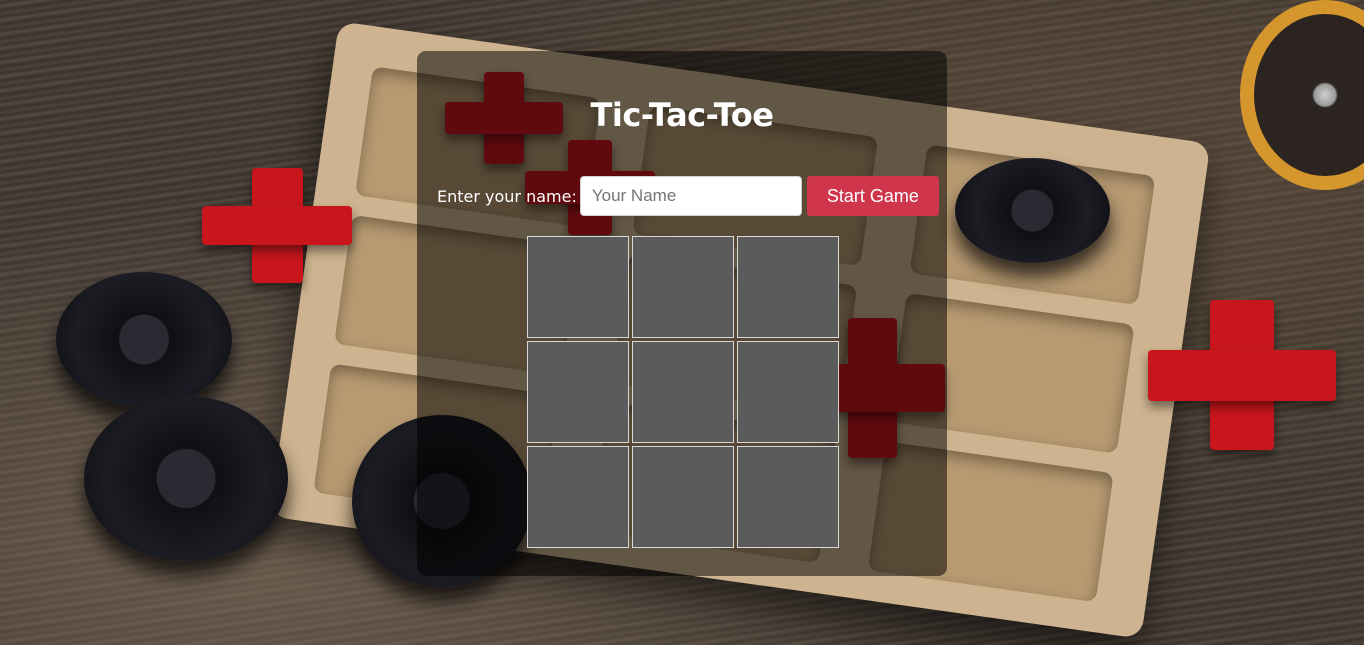 The image size is (1364, 645). Describe the element at coordinates (507, 196) in the screenshot. I see `name-label: Enter your name:` at that location.